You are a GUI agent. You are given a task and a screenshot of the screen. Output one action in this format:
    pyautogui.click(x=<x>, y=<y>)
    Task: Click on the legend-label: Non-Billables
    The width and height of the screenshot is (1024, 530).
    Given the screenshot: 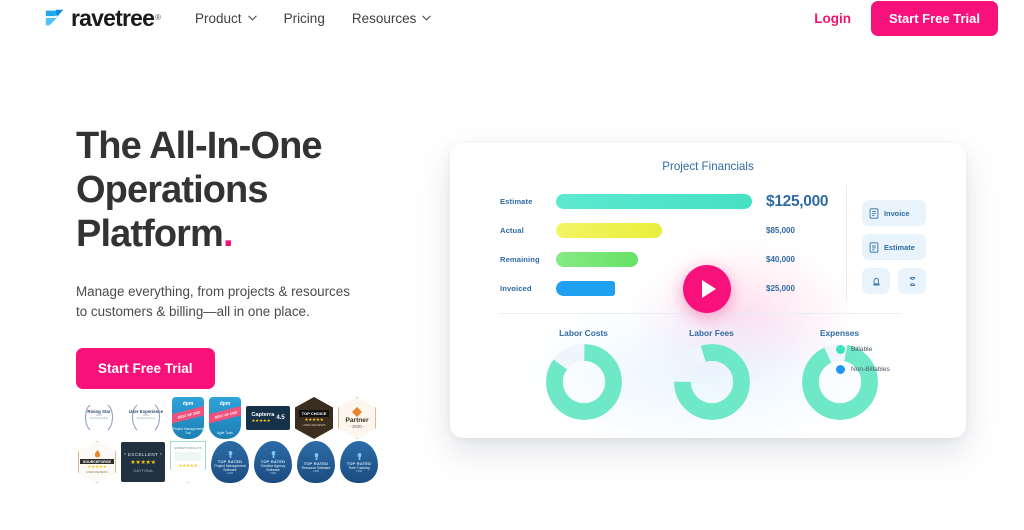 What is the action you would take?
    pyautogui.click(x=870, y=369)
    